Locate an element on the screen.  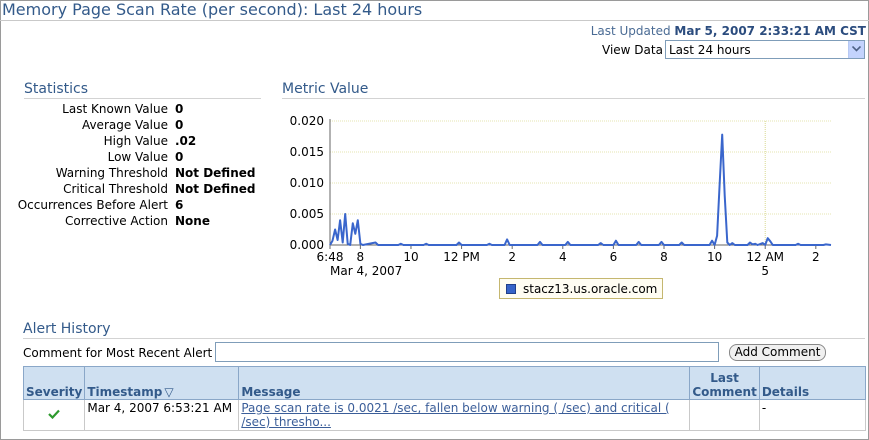
x-tick-label: 6:48 is located at coordinates (330, 257).